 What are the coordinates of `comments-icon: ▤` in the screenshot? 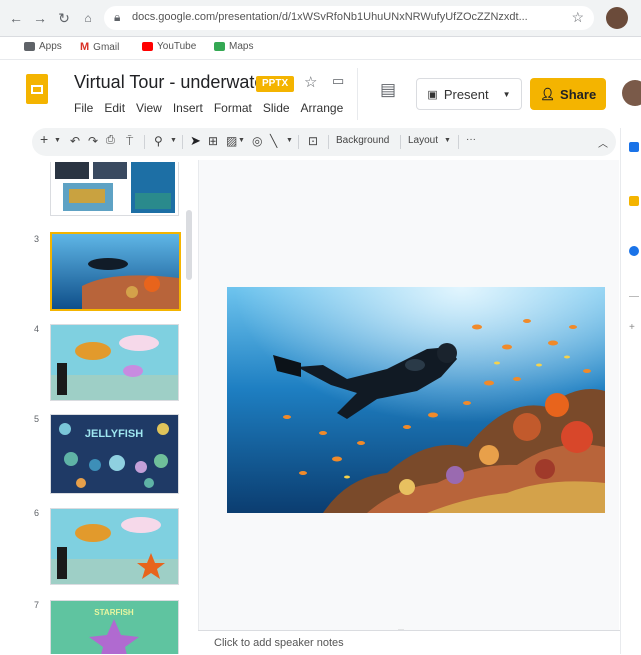 It's located at (388, 90).